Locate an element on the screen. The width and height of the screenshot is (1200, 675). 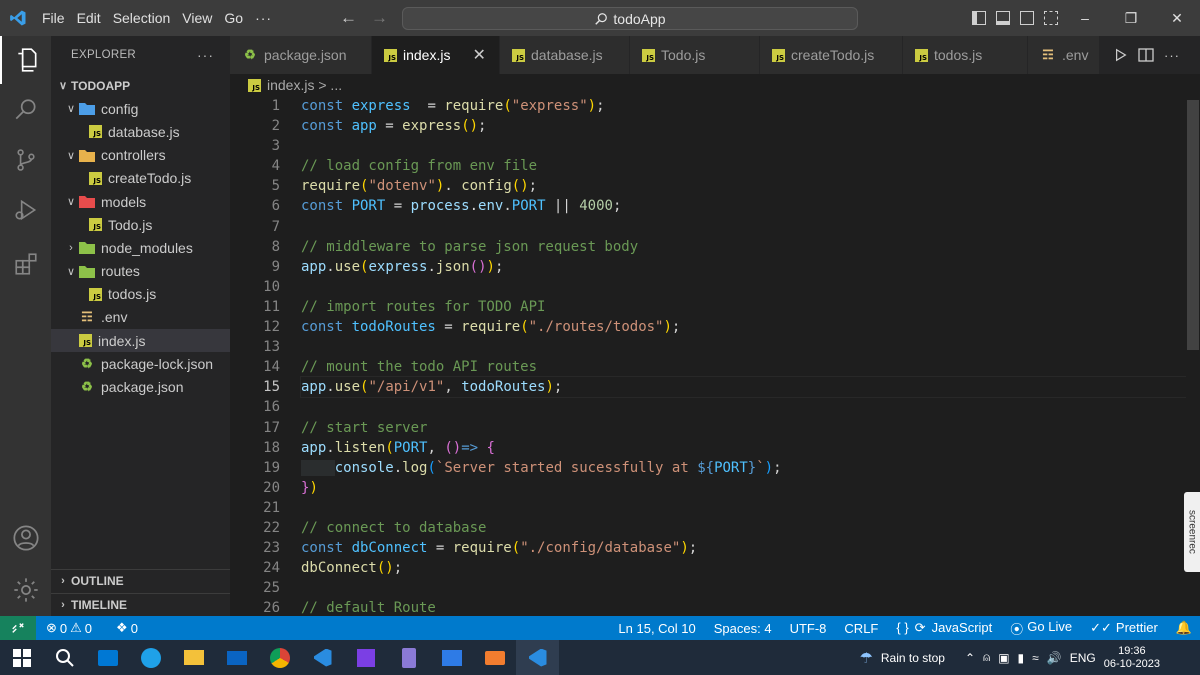
mail-icon is located at coordinates (236, 657).